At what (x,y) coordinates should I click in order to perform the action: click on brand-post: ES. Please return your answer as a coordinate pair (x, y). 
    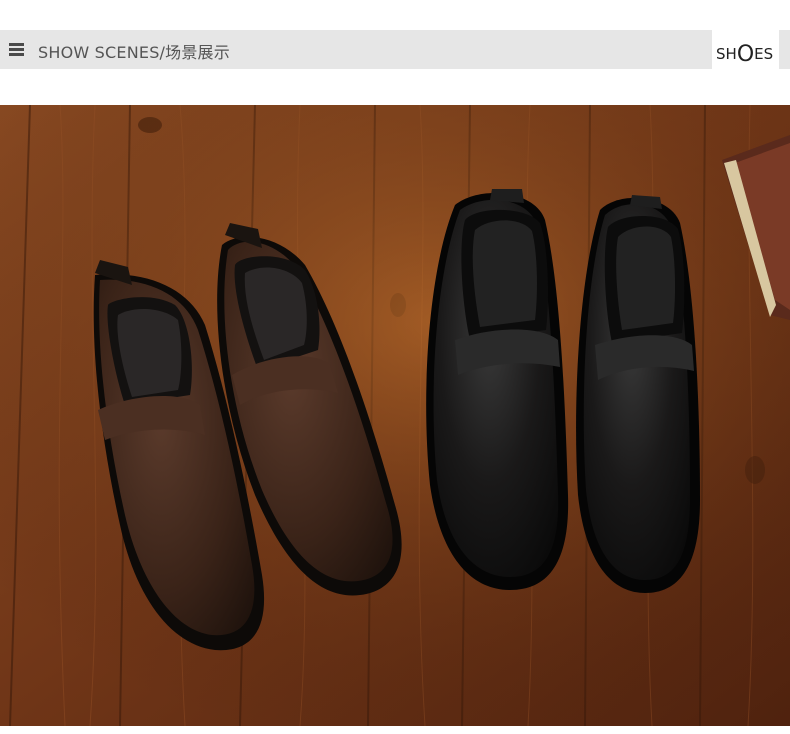
    Looking at the image, I should click on (764, 54).